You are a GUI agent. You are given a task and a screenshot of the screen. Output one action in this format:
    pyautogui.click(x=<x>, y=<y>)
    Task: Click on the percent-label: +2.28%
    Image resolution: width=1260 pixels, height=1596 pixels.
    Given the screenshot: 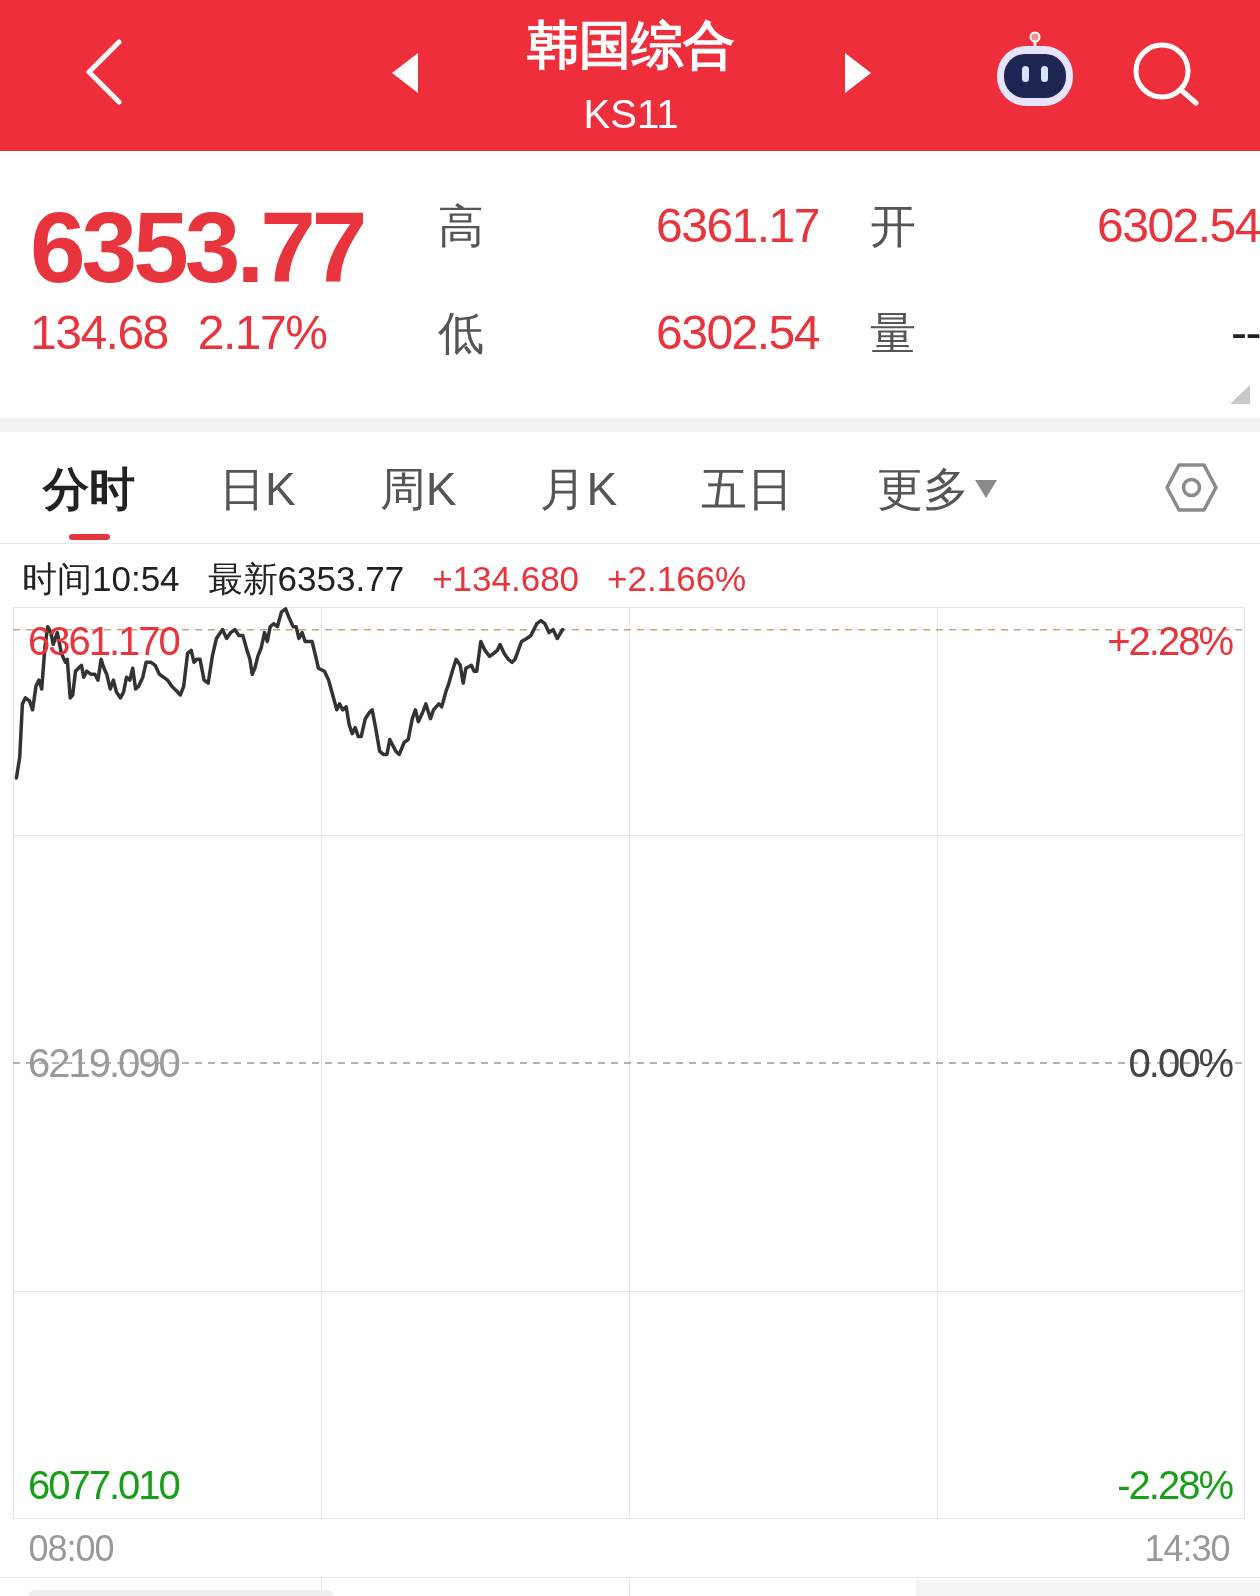 What is the action you would take?
    pyautogui.click(x=1169, y=641)
    